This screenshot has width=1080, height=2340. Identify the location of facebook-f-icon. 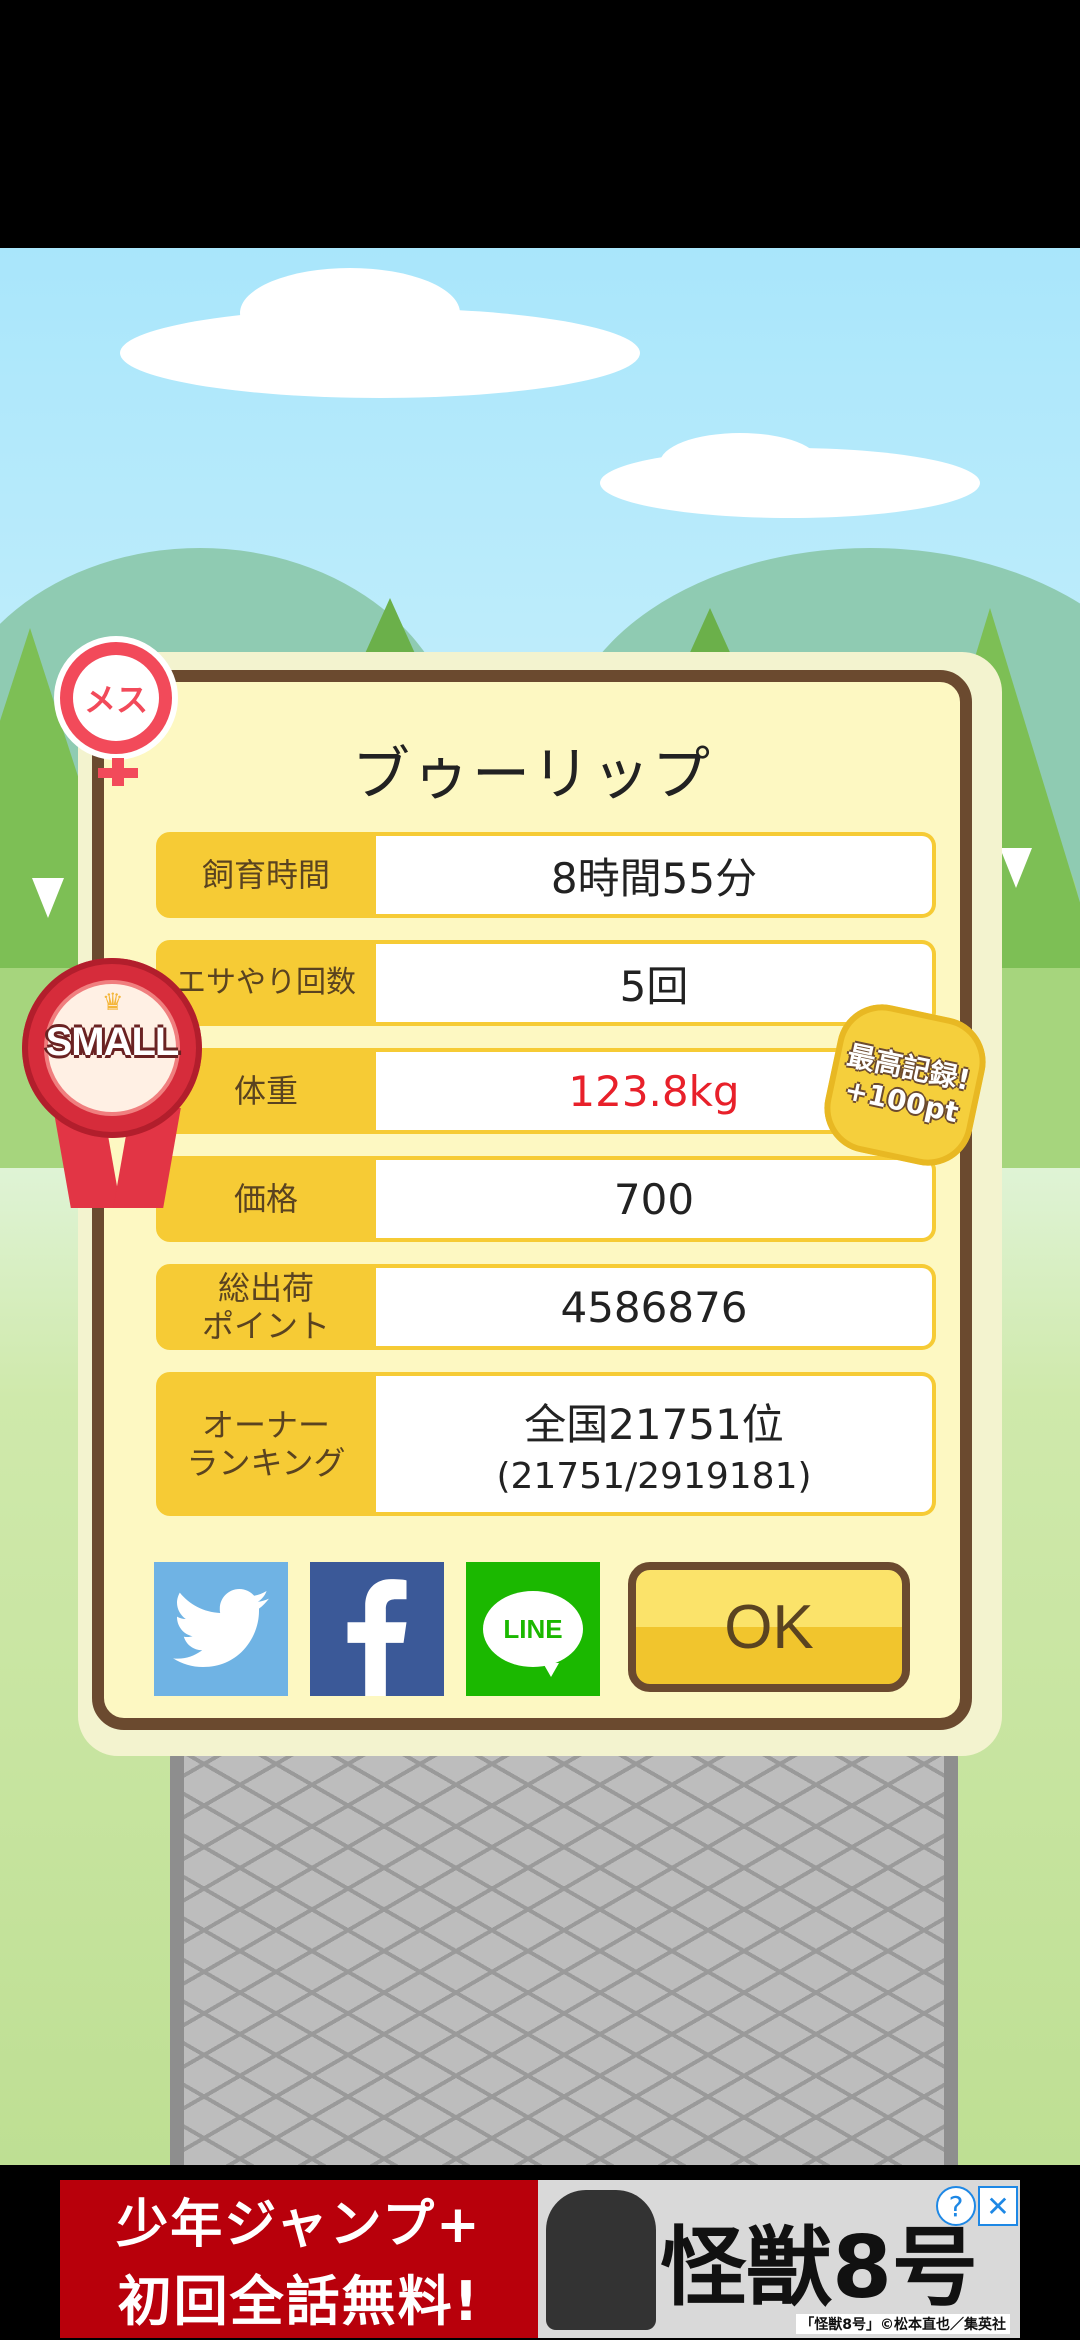
(377, 1637).